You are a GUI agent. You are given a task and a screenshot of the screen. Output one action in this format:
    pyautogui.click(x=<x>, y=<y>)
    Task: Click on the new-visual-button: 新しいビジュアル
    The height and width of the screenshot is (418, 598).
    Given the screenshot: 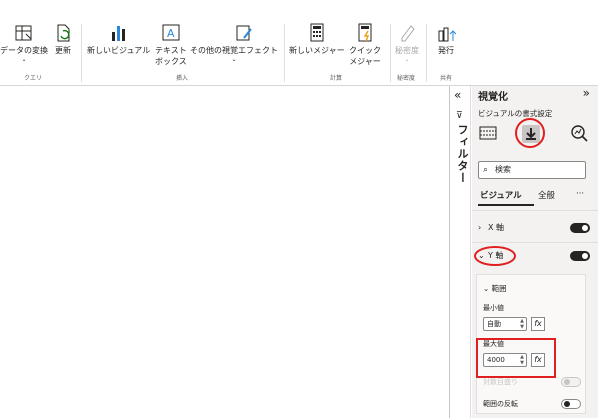 What is the action you would take?
    pyautogui.click(x=118, y=39)
    